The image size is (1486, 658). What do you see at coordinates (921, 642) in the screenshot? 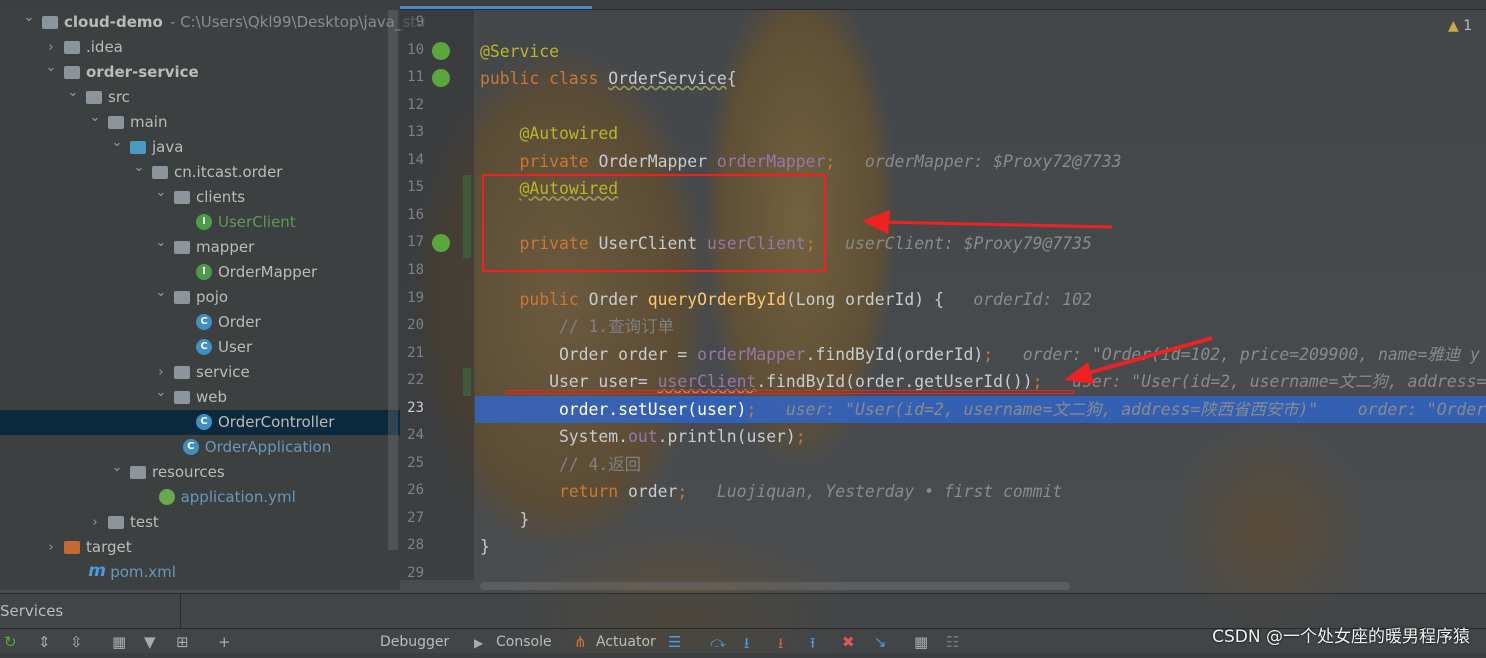
I see `evaluate-expression-icon: ▦` at bounding box center [921, 642].